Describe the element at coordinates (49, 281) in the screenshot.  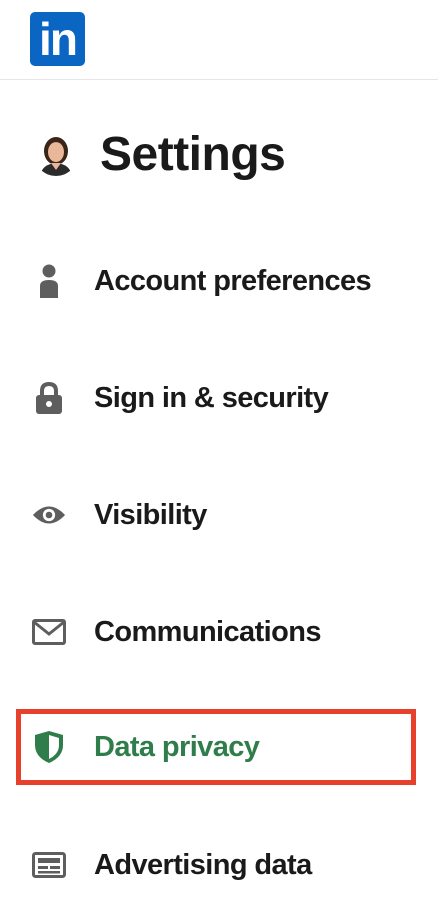
I see `person-icon` at that location.